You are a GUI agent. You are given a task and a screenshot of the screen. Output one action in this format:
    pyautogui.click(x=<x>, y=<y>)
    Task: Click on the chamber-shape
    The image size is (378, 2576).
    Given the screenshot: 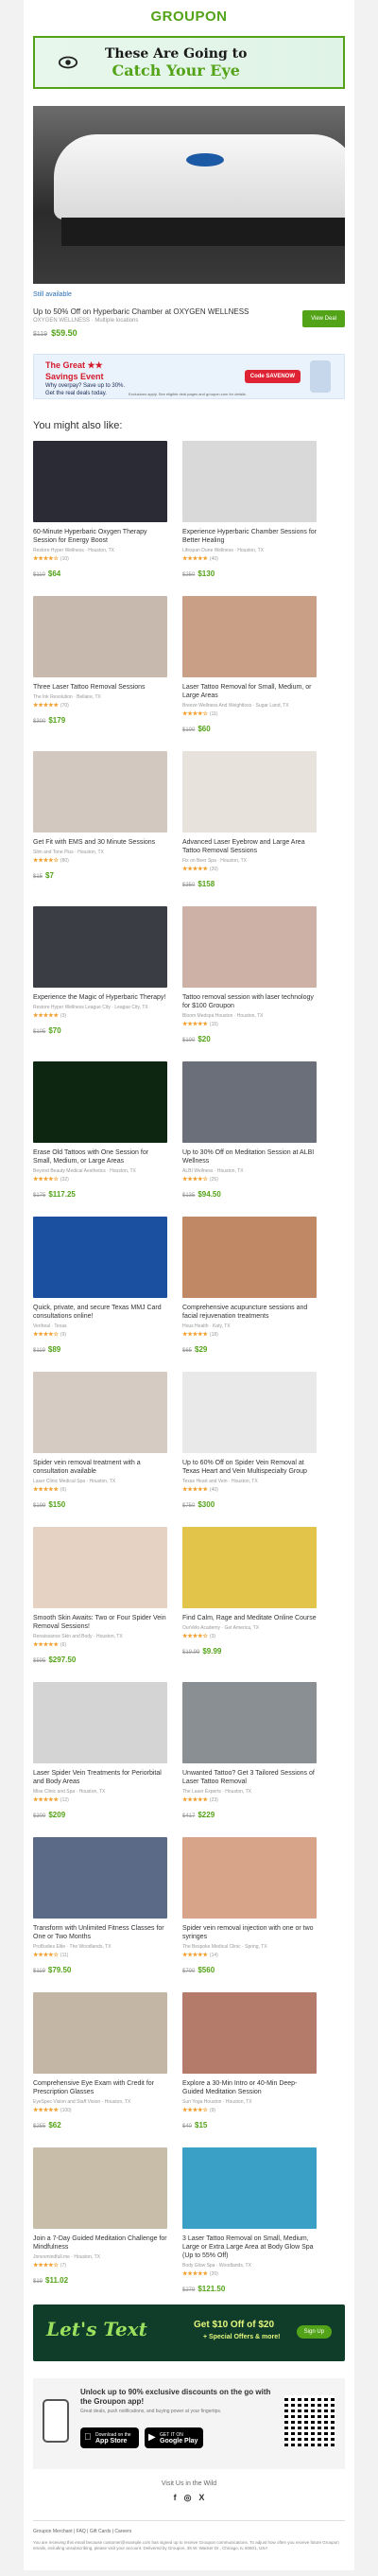 What is the action you would take?
    pyautogui.click(x=199, y=176)
    